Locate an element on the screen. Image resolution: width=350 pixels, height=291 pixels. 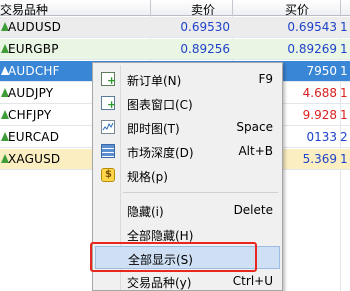
highlight-annotation-box is located at coordinates (173, 257).